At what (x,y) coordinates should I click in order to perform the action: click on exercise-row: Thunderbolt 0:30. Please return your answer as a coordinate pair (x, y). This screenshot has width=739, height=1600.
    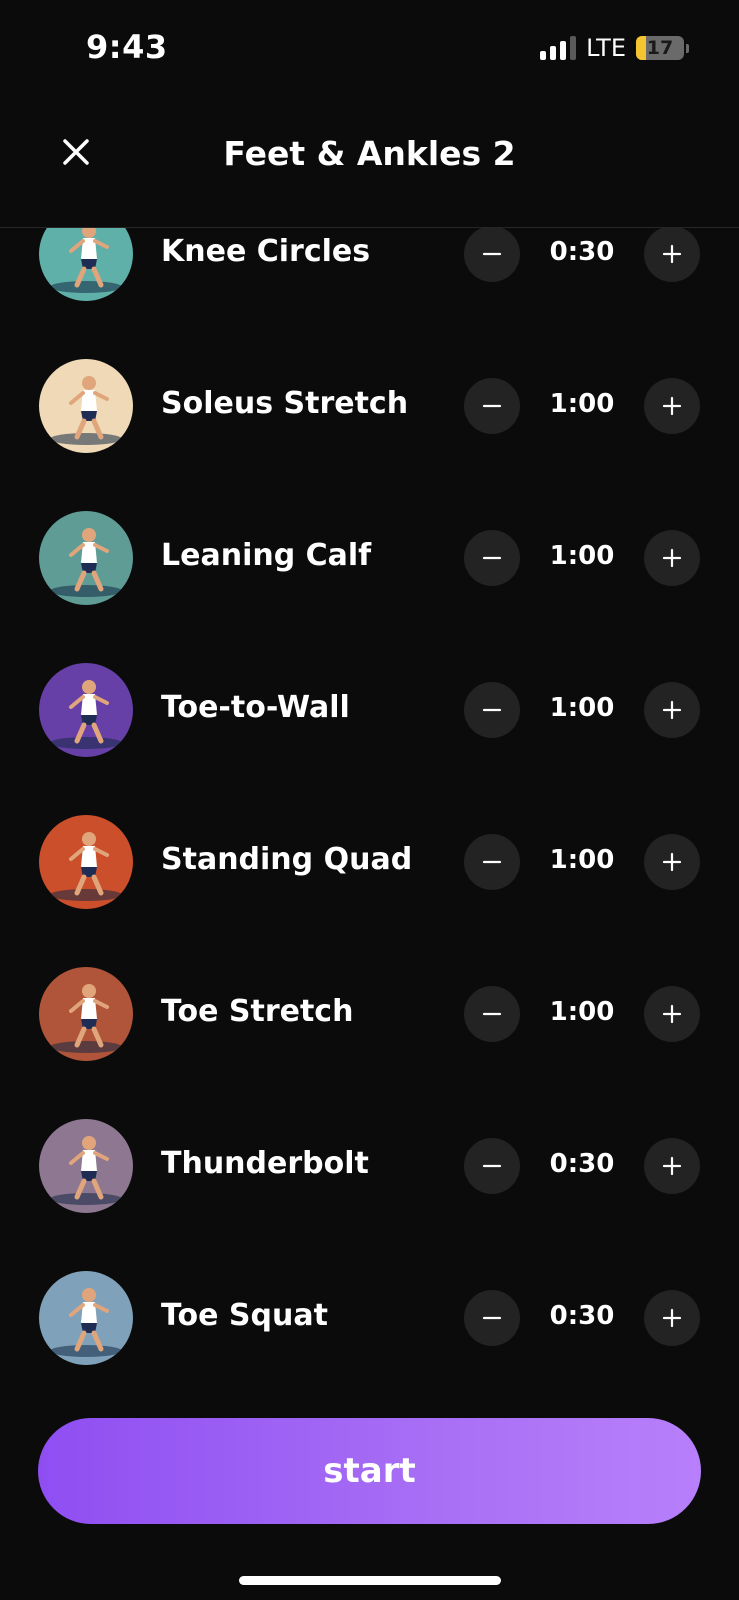
    Looking at the image, I should click on (369, 1166).